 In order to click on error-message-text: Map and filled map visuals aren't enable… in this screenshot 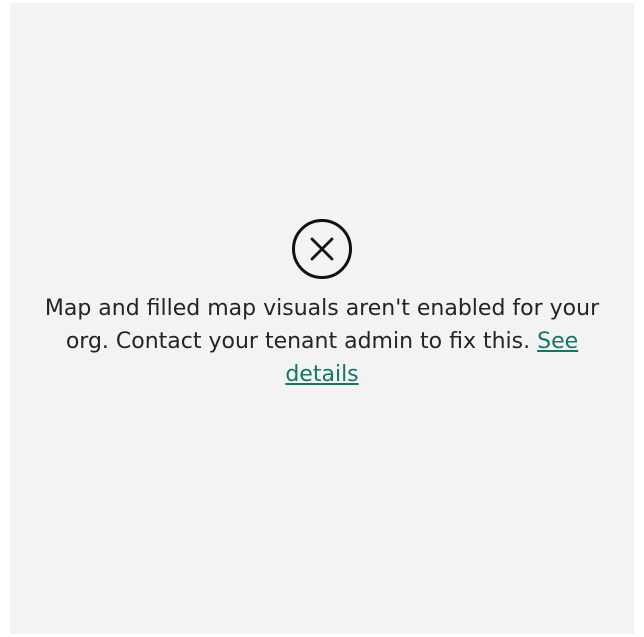, I will do `click(322, 325)`.